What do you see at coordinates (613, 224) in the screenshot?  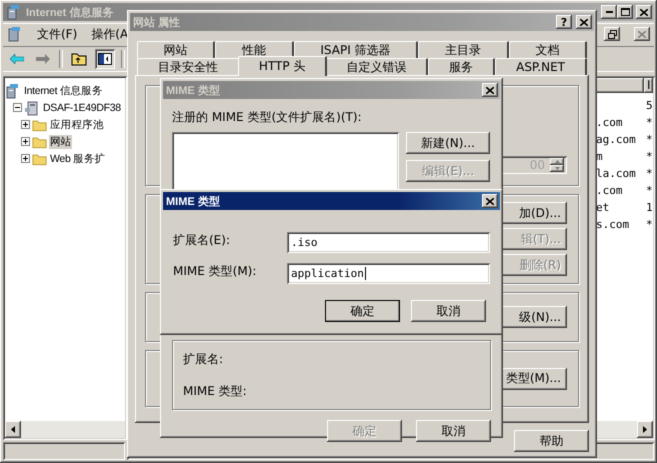 I see `table-cell-text: s.com` at bounding box center [613, 224].